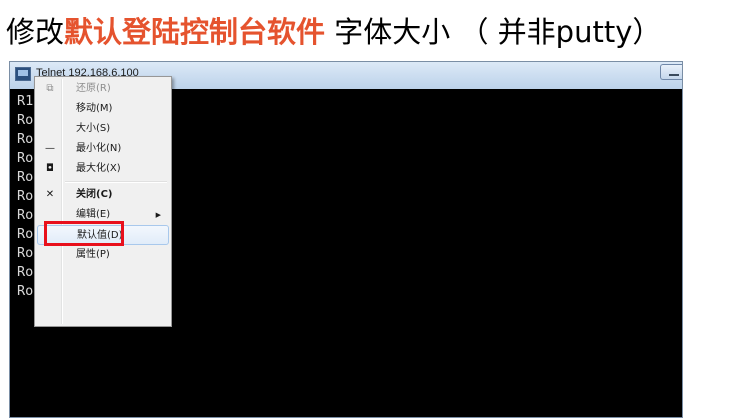 Image resolution: width=735 pixels, height=418 pixels. I want to click on menu-item-label: 最小化(N), so click(99, 148).